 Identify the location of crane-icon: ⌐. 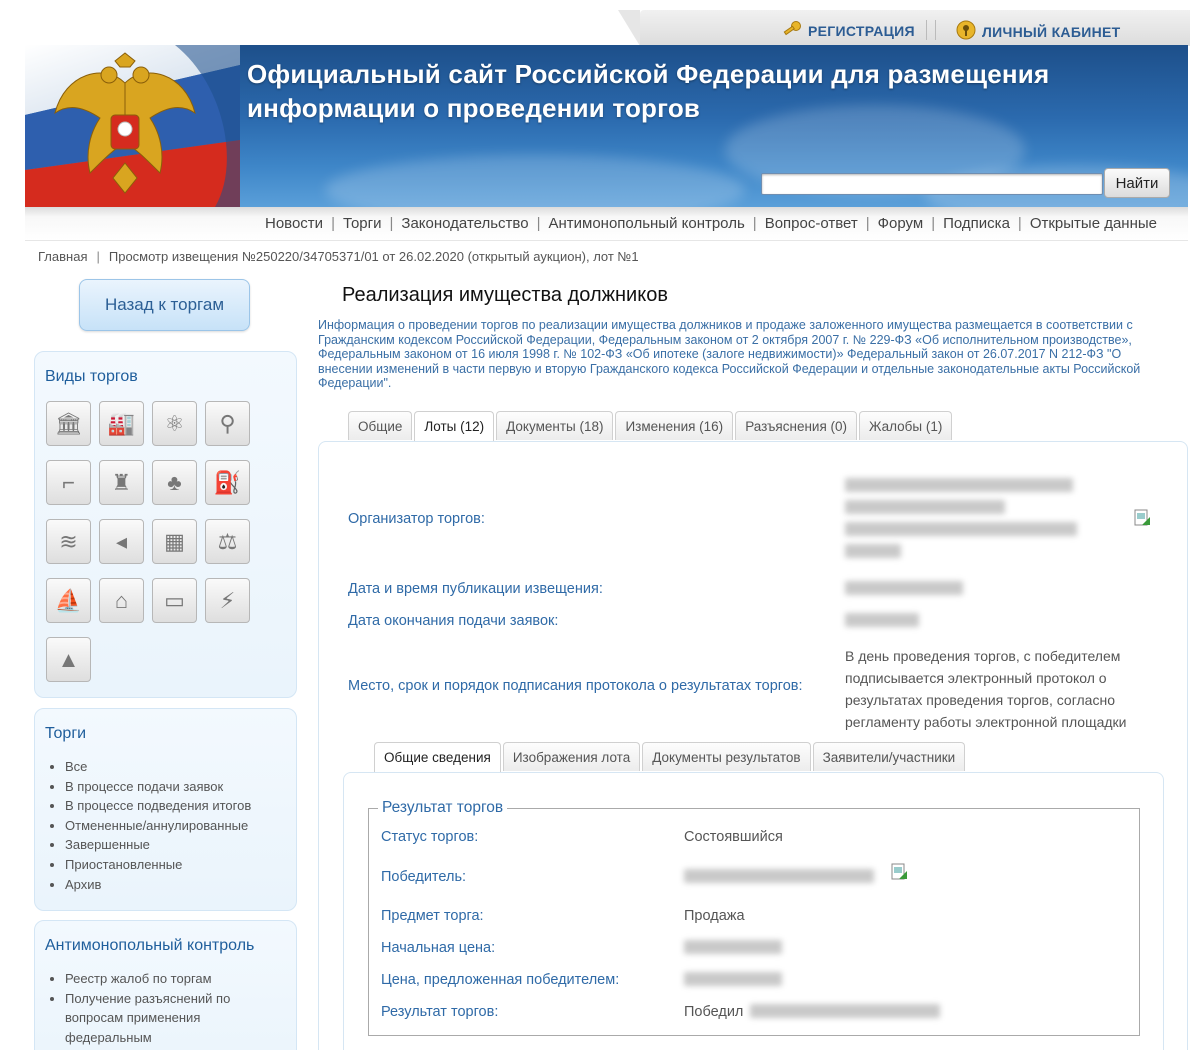
(68, 482).